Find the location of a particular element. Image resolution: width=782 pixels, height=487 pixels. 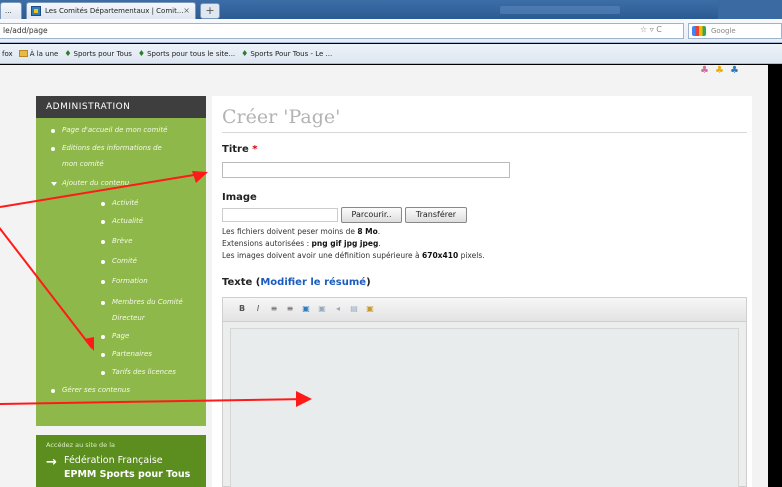

image-label: Image is located at coordinates (239, 197).